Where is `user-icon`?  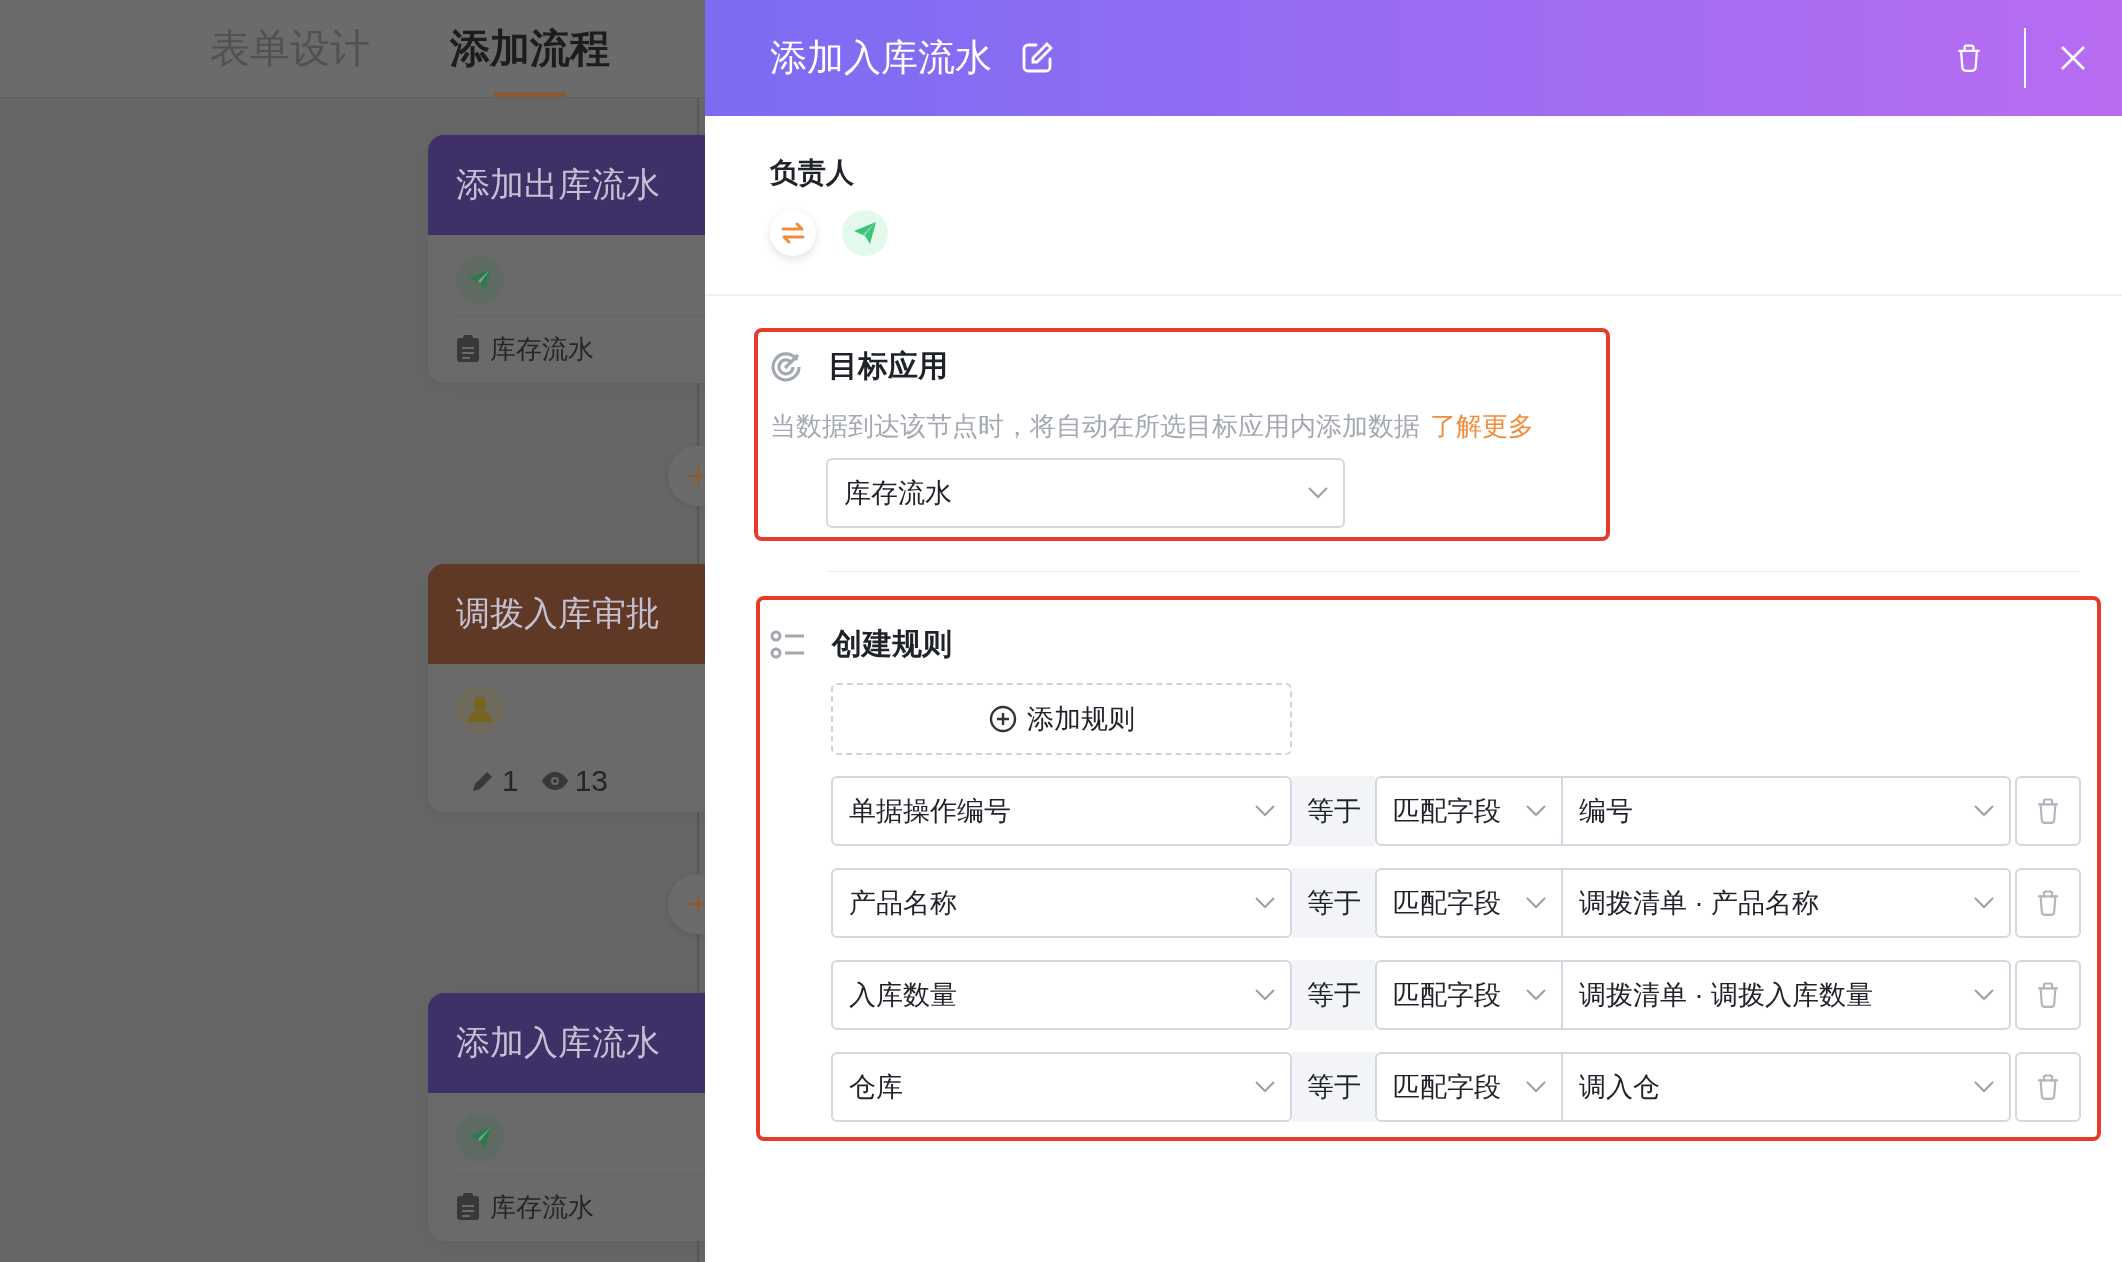 user-icon is located at coordinates (480, 709).